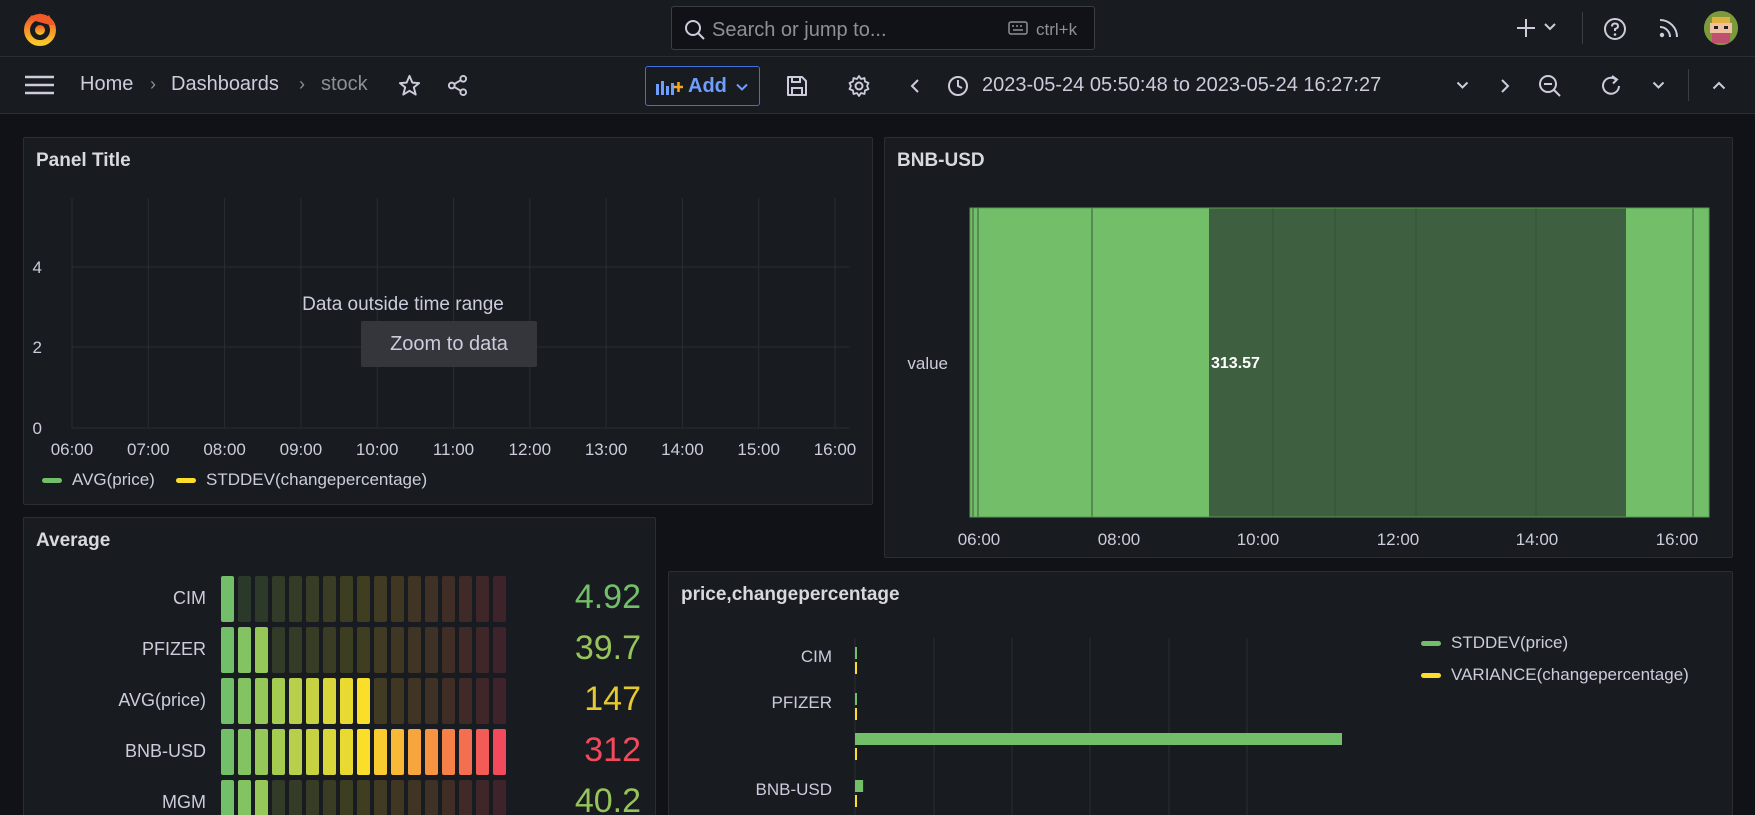 Image resolution: width=1755 pixels, height=815 pixels. Describe the element at coordinates (189, 598) in the screenshot. I see `gauge-row-label: CIM` at that location.